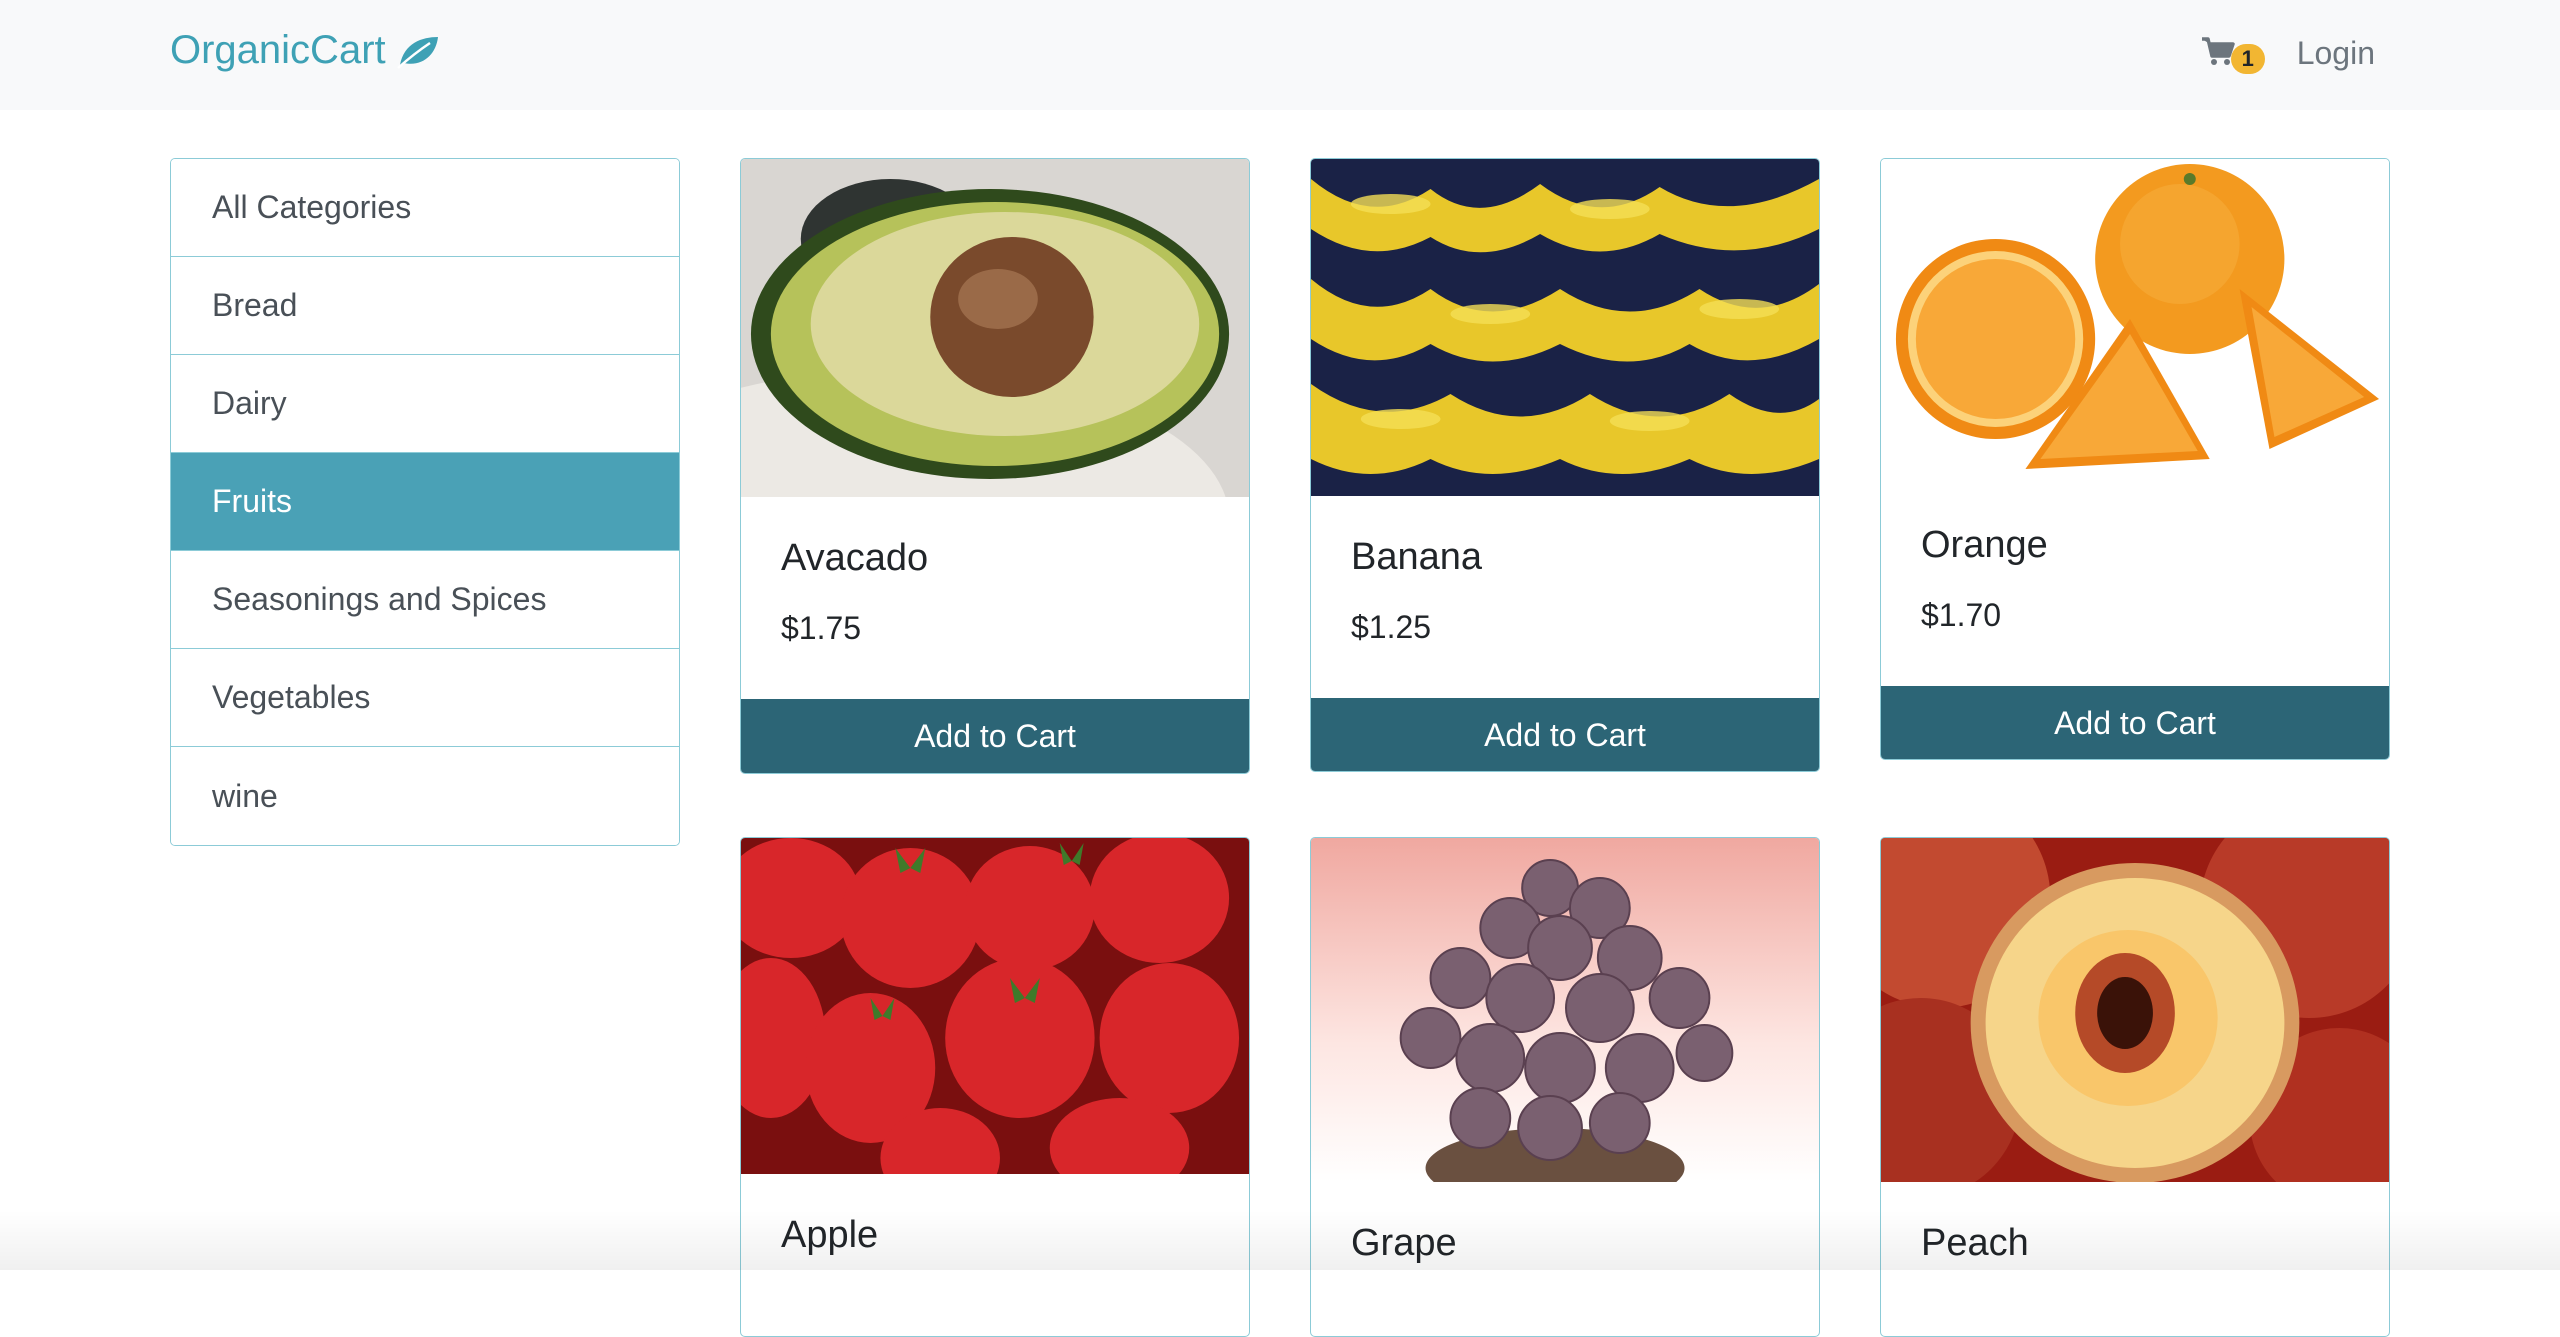  I want to click on cart-count-badge: 1, so click(2247, 59).